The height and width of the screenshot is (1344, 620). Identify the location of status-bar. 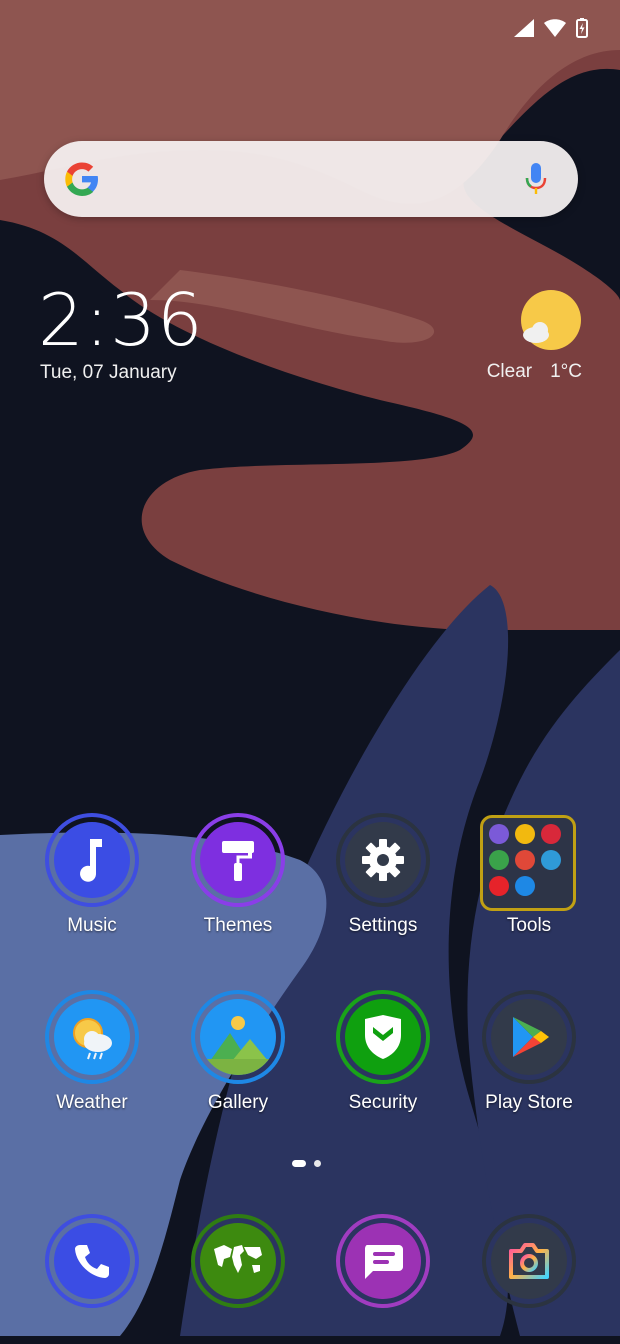
(551, 28).